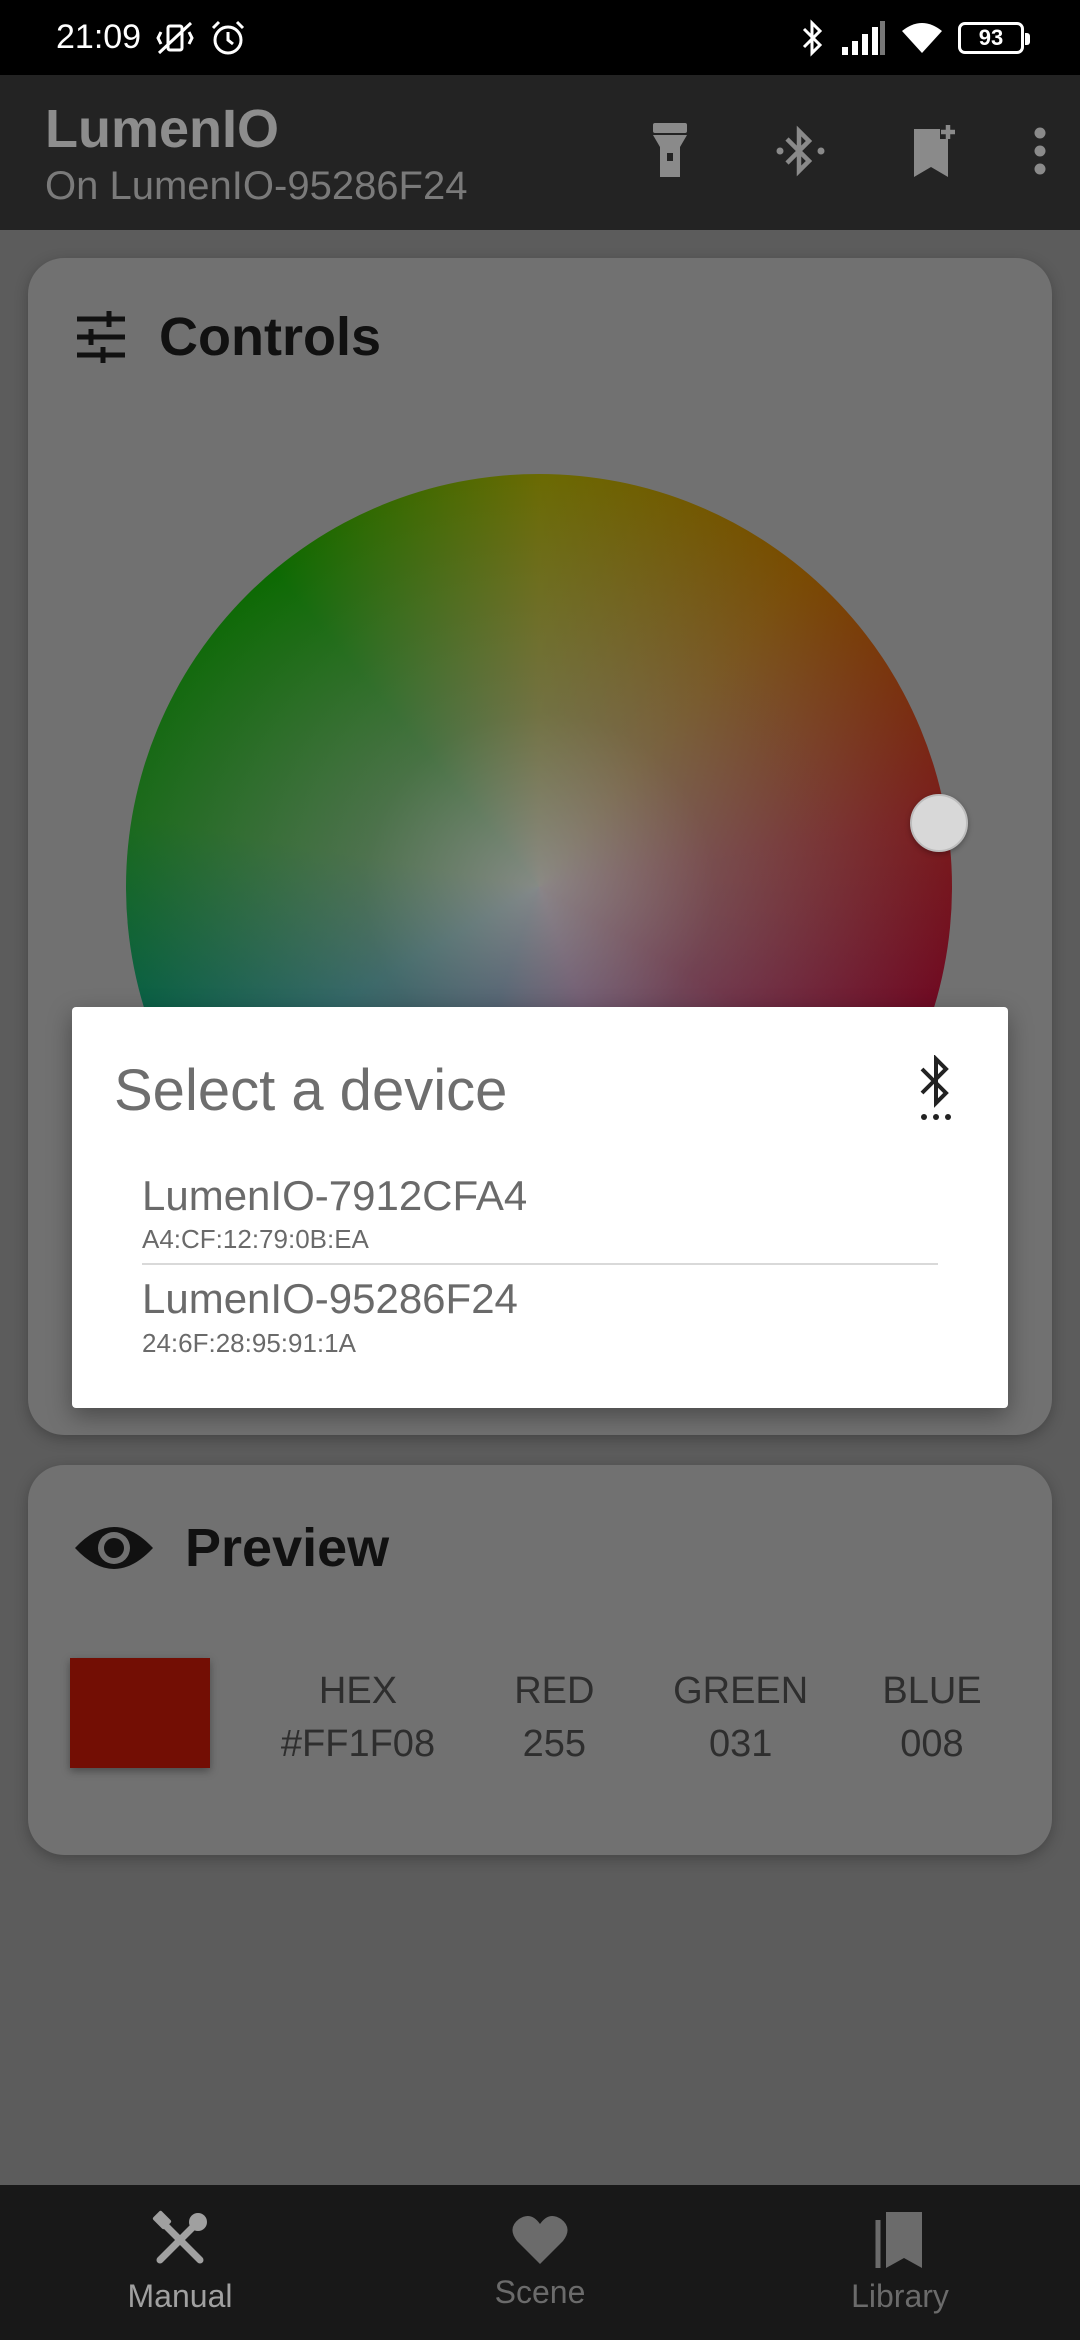 Image resolution: width=1080 pixels, height=2340 pixels. What do you see at coordinates (540, 2292) in the screenshot?
I see `nav-label: Scene` at bounding box center [540, 2292].